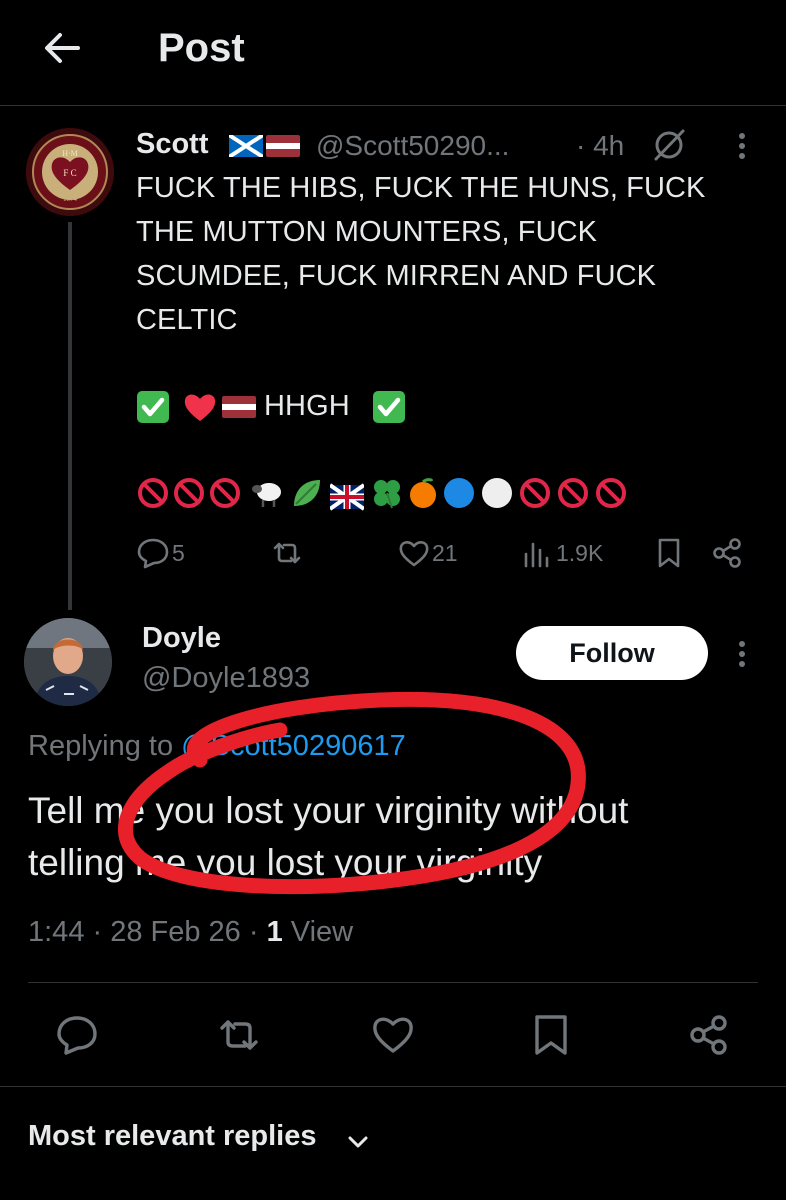 The image size is (786, 1200). I want to click on svg-text: F C, so click(69, 173).